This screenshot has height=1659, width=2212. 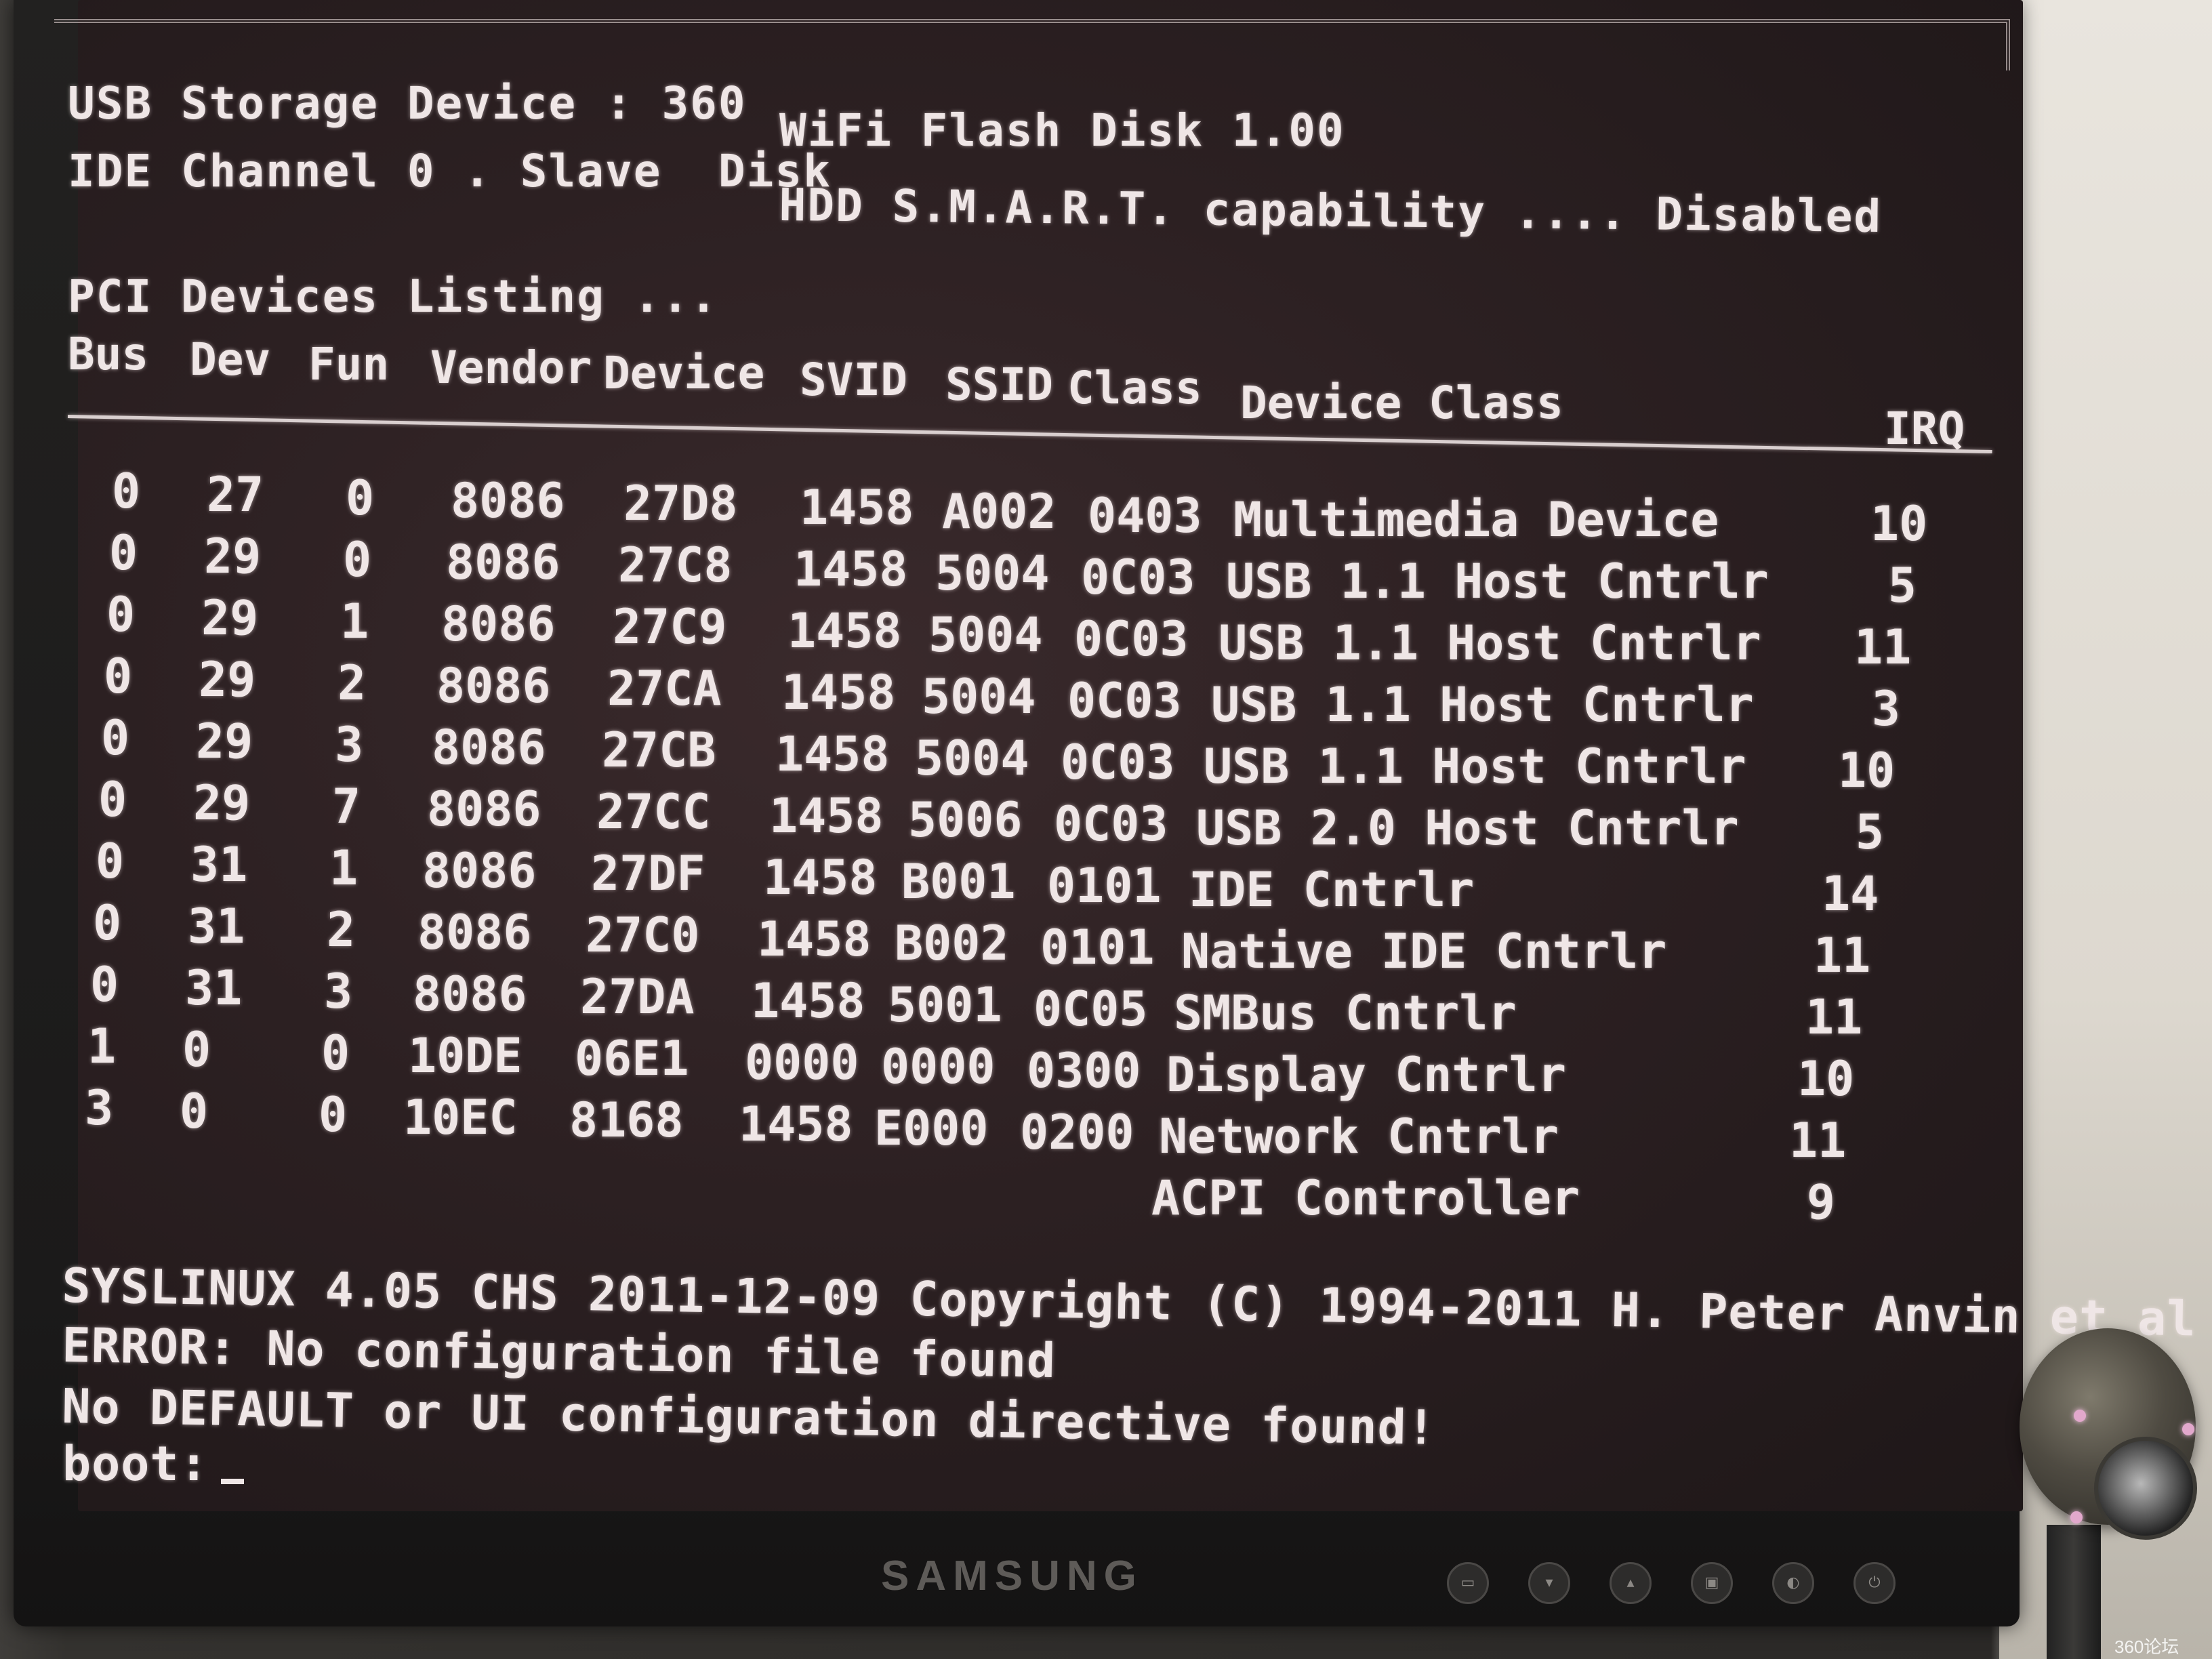 What do you see at coordinates (643, 935) in the screenshot?
I see `cell-device: 27C0` at bounding box center [643, 935].